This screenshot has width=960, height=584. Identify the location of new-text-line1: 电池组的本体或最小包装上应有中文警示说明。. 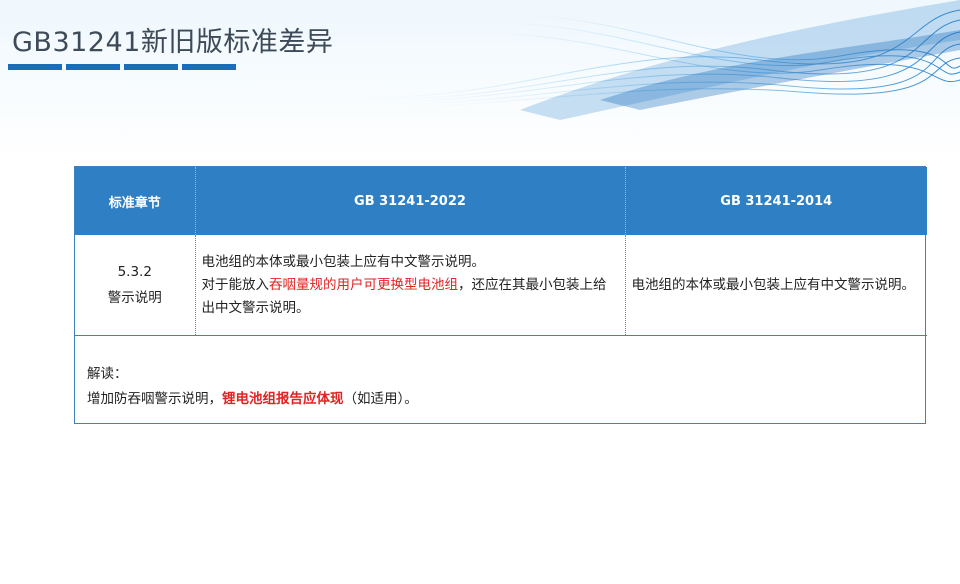
(343, 261).